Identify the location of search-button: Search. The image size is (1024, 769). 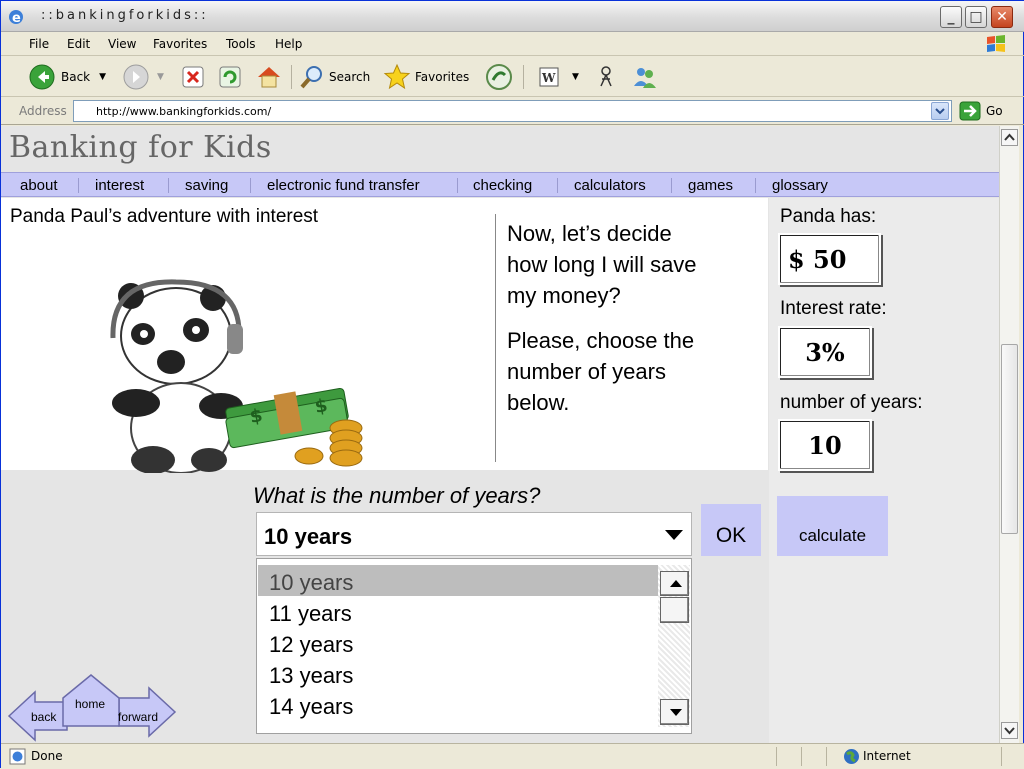
(334, 77).